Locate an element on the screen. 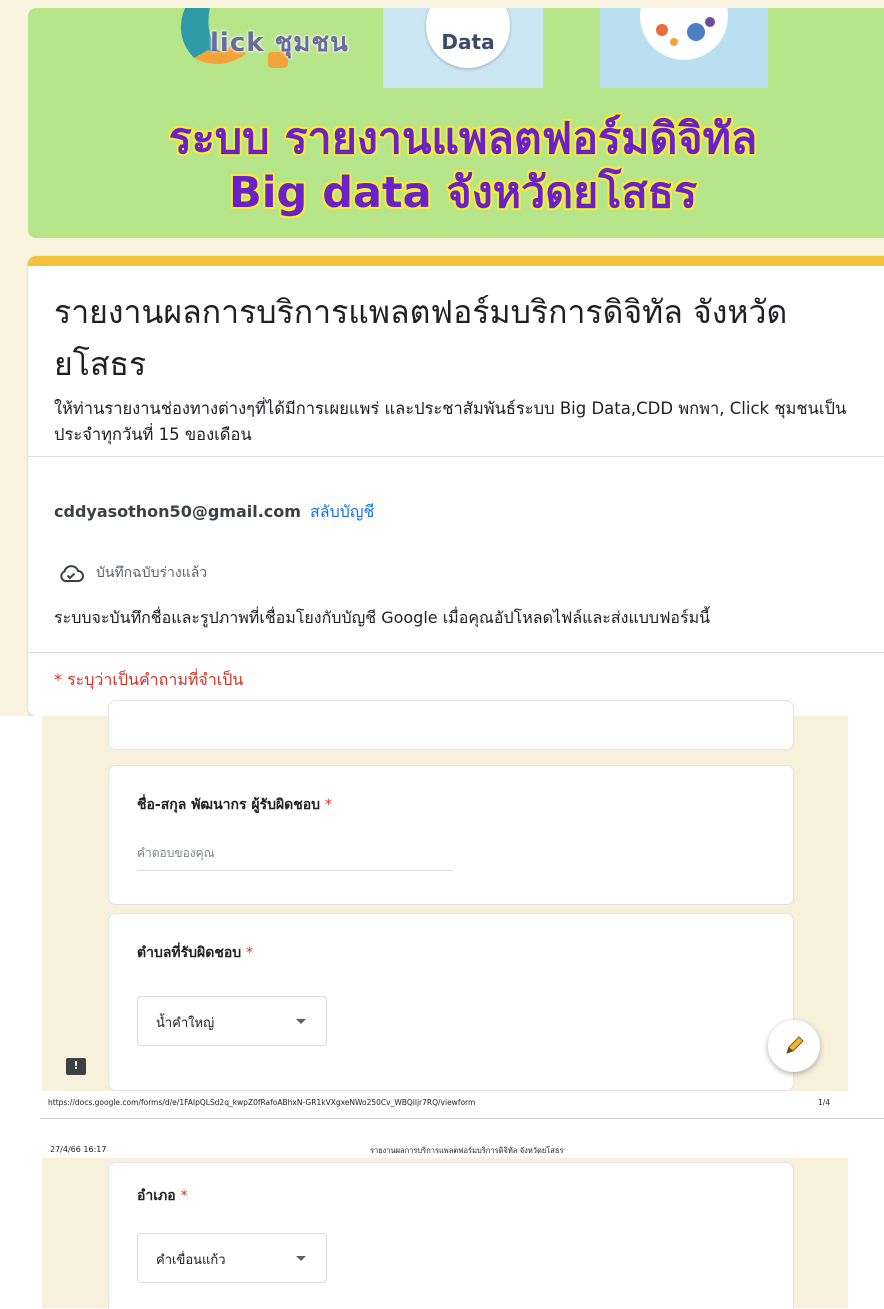 The image size is (884, 1309). question-label: ตำบลที่รับผิดชอบ * is located at coordinates (195, 953).